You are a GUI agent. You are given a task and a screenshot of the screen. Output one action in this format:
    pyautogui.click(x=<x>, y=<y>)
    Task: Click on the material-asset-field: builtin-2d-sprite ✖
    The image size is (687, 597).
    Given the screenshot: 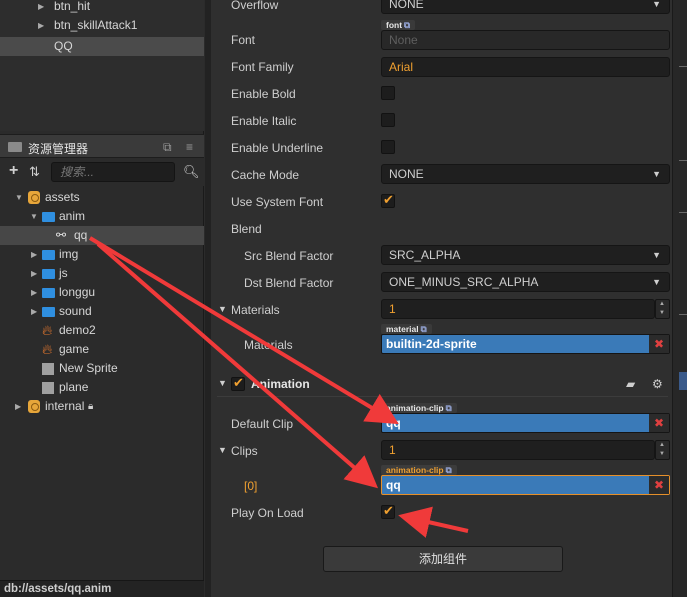 What is the action you would take?
    pyautogui.click(x=525, y=344)
    